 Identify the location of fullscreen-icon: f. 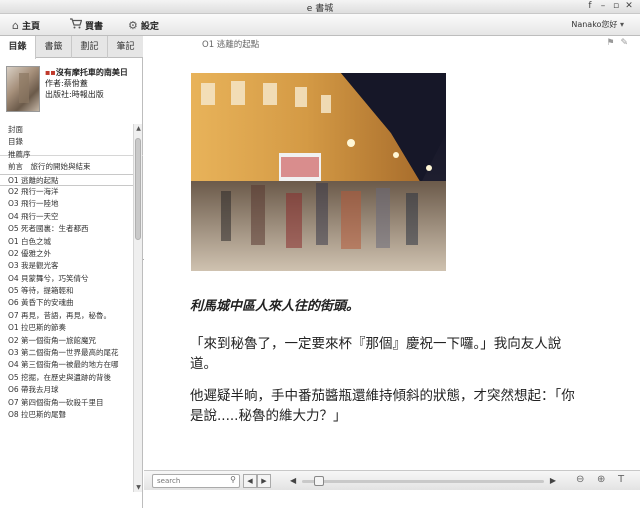
(590, 6).